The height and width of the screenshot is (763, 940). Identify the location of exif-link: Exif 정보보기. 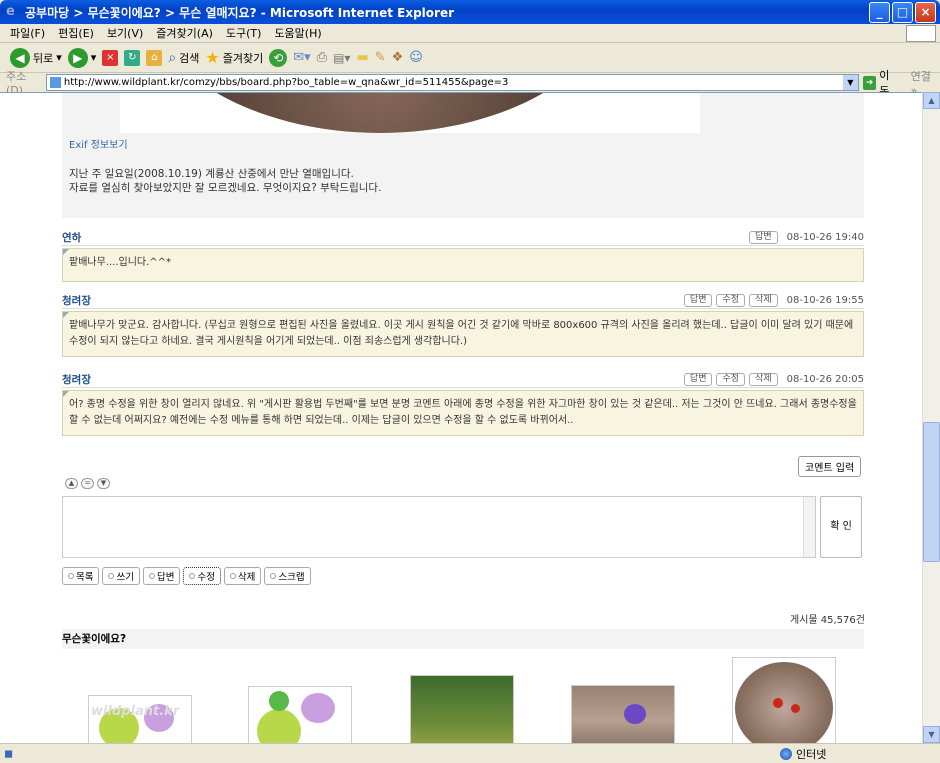
(98, 143).